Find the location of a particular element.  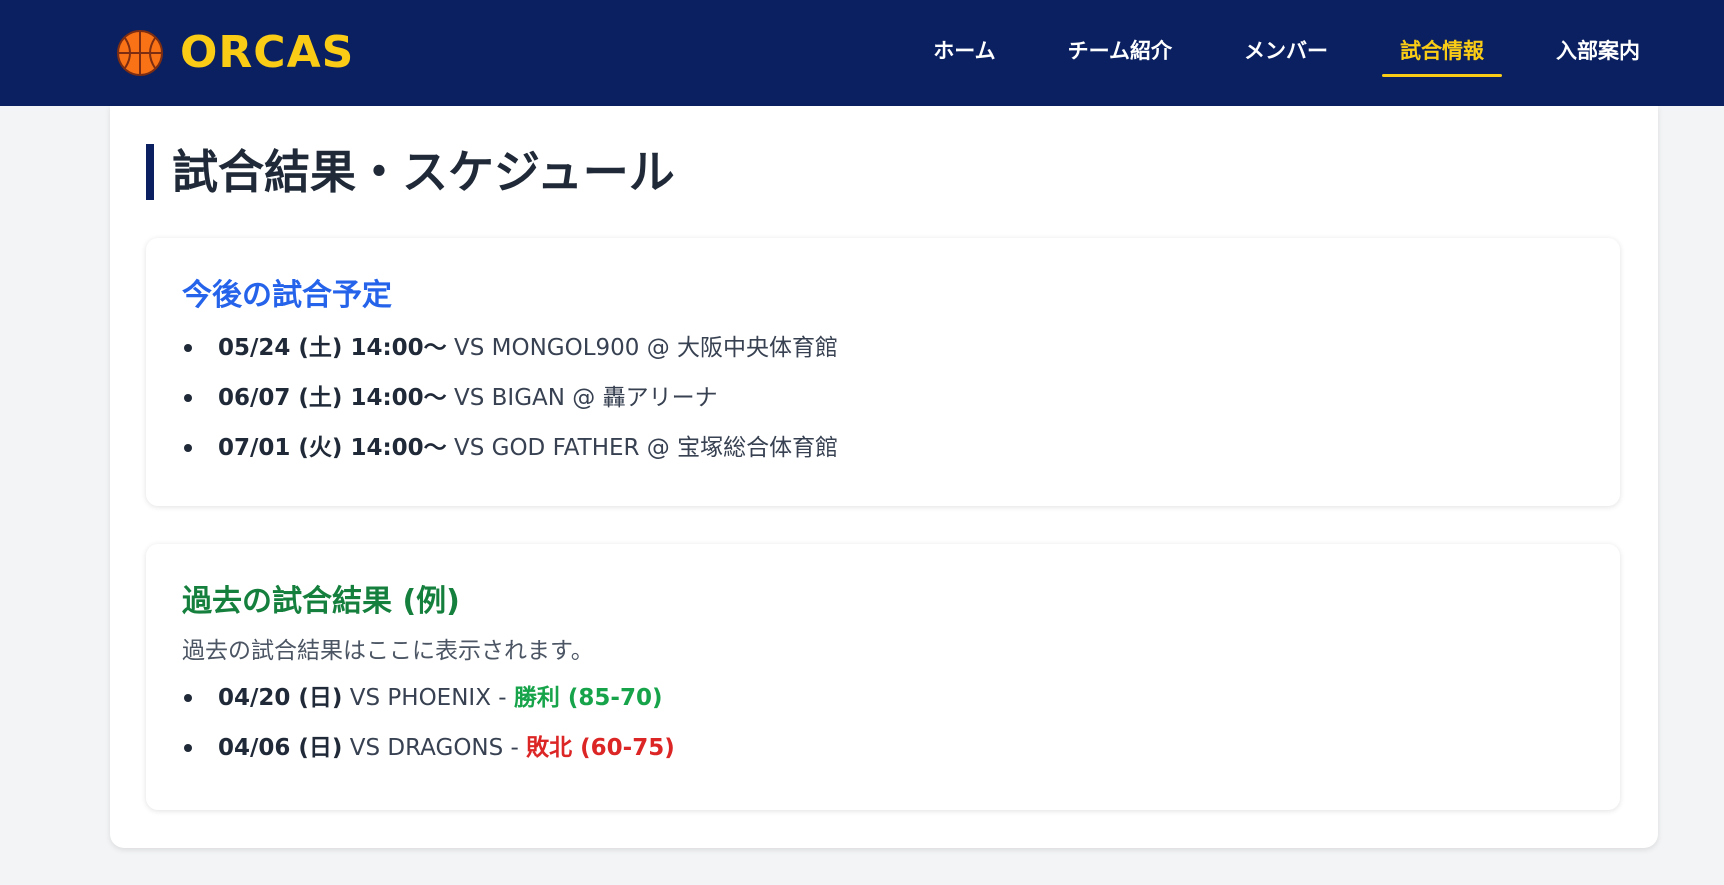

match-detail: VS MONGOL900 @ 大阪中央体育館 is located at coordinates (646, 348).